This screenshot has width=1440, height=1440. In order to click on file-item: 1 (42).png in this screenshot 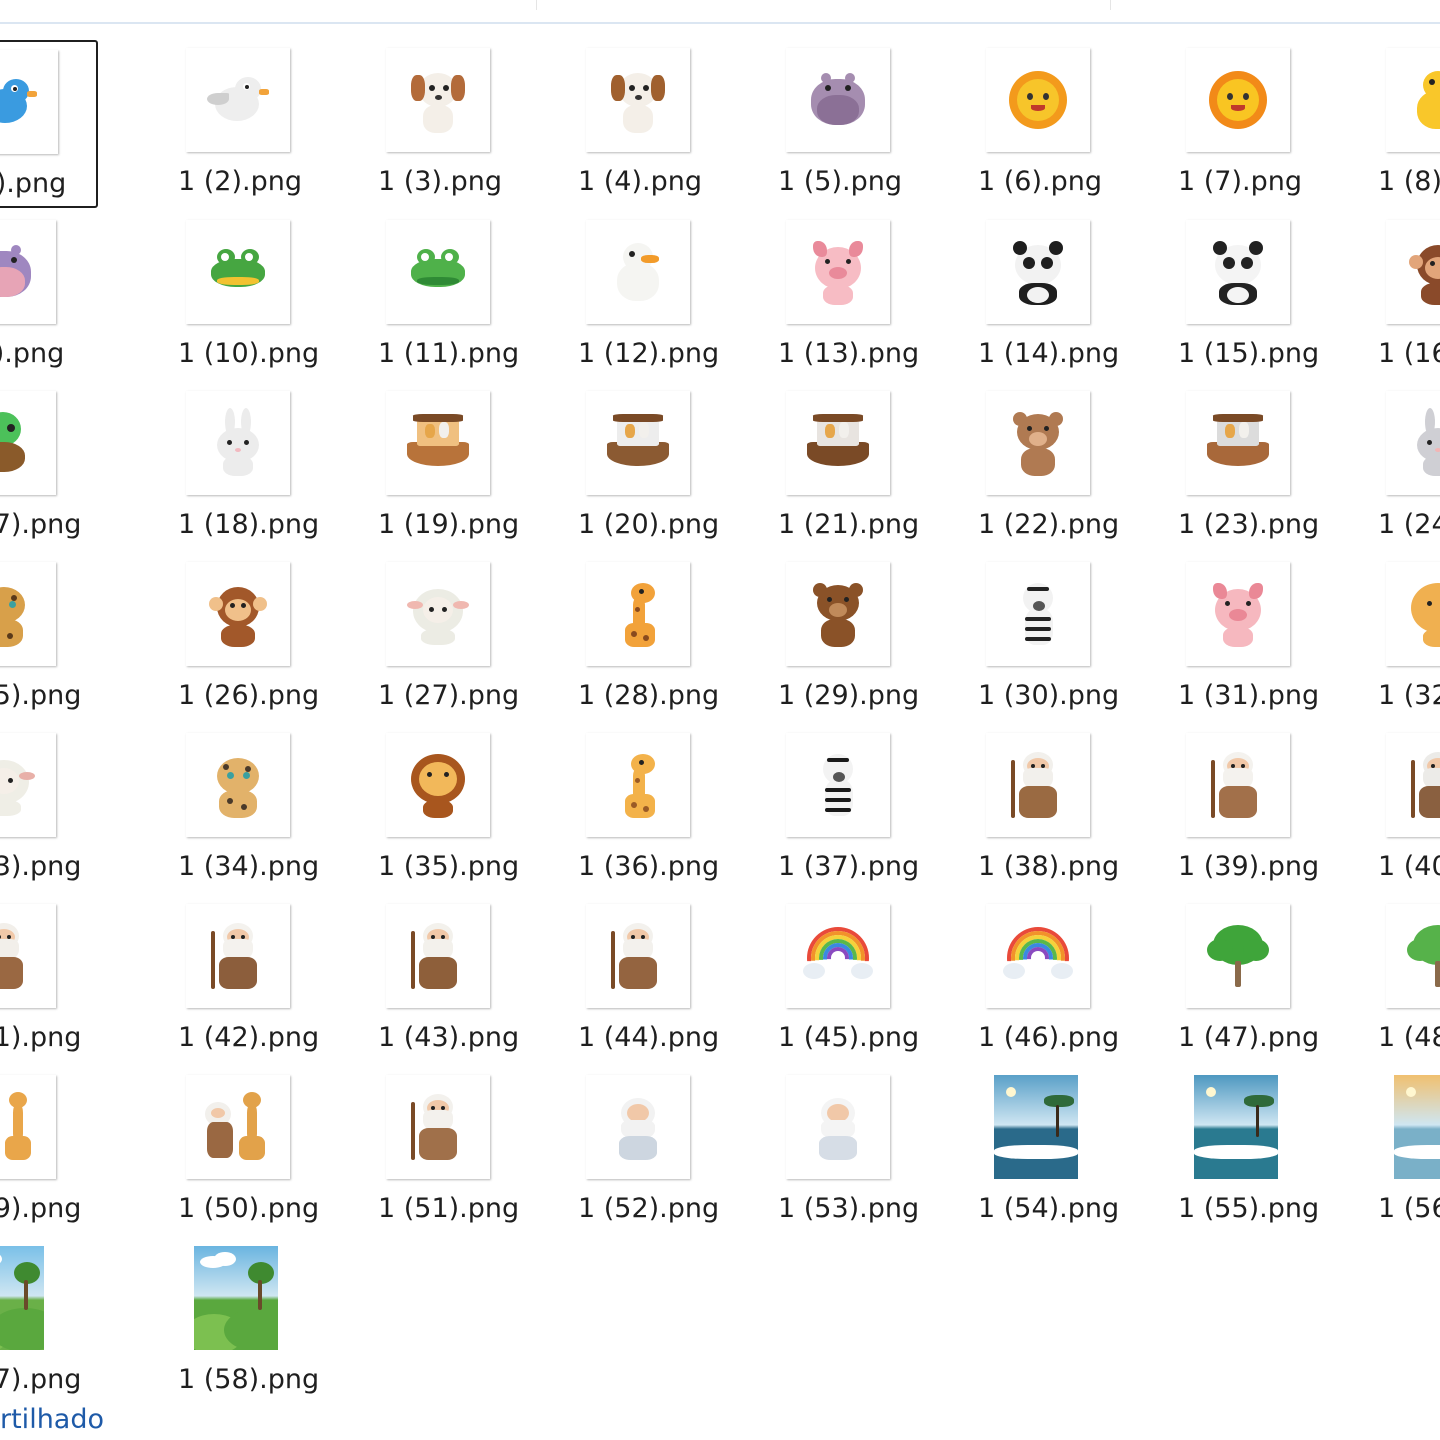, I will do `click(248, 980)`.